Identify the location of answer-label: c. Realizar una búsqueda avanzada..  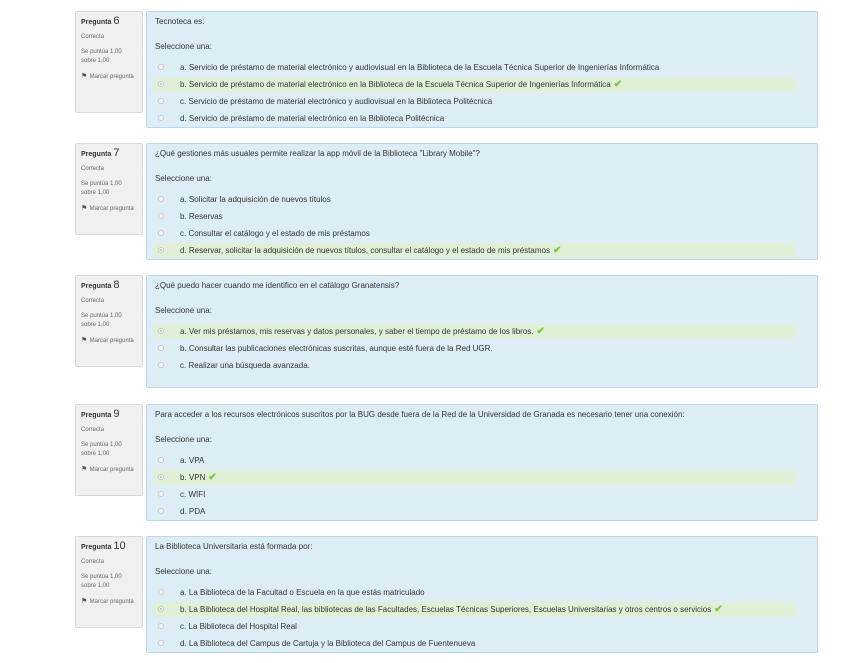
(245, 365).